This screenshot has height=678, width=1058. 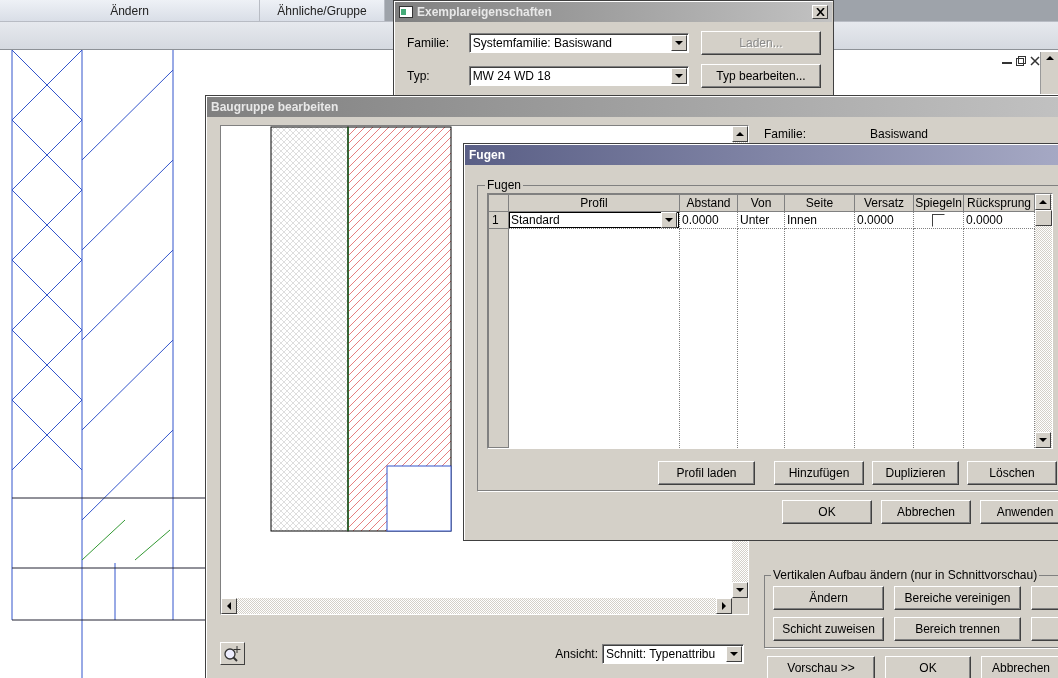 What do you see at coordinates (761, 220) in the screenshot?
I see `table-cell: Unter` at bounding box center [761, 220].